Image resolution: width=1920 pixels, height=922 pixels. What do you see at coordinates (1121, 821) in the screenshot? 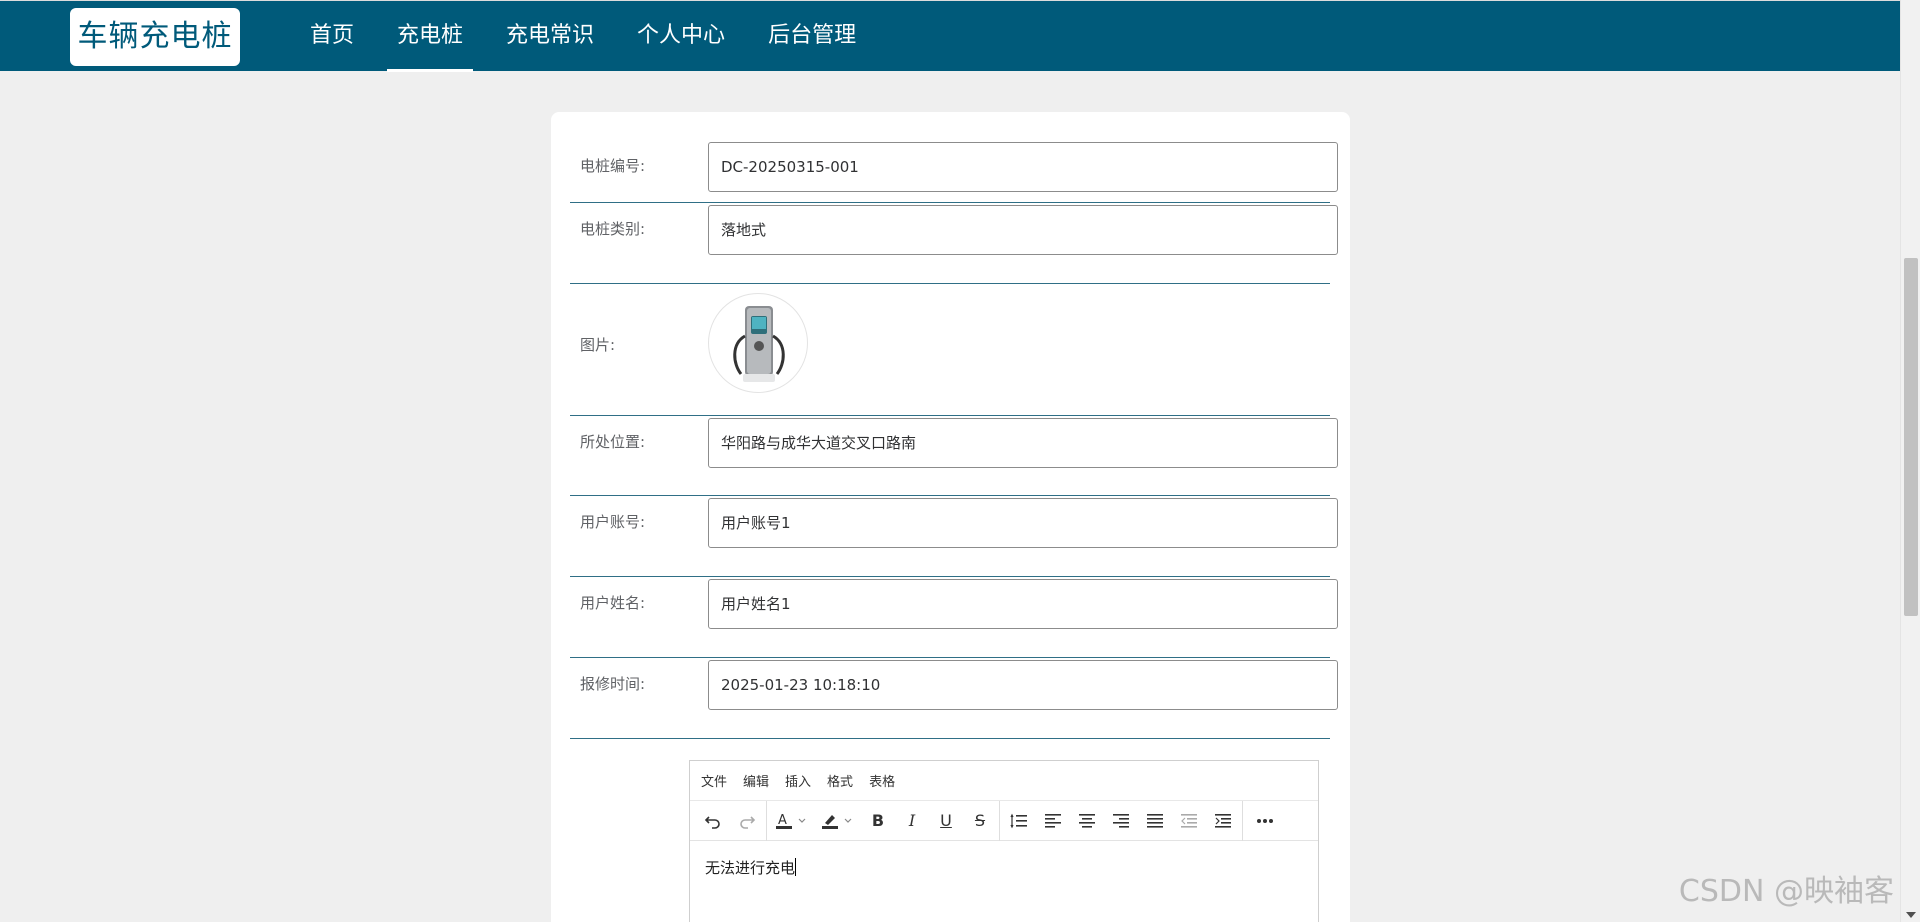
I see `align-right-icon` at bounding box center [1121, 821].